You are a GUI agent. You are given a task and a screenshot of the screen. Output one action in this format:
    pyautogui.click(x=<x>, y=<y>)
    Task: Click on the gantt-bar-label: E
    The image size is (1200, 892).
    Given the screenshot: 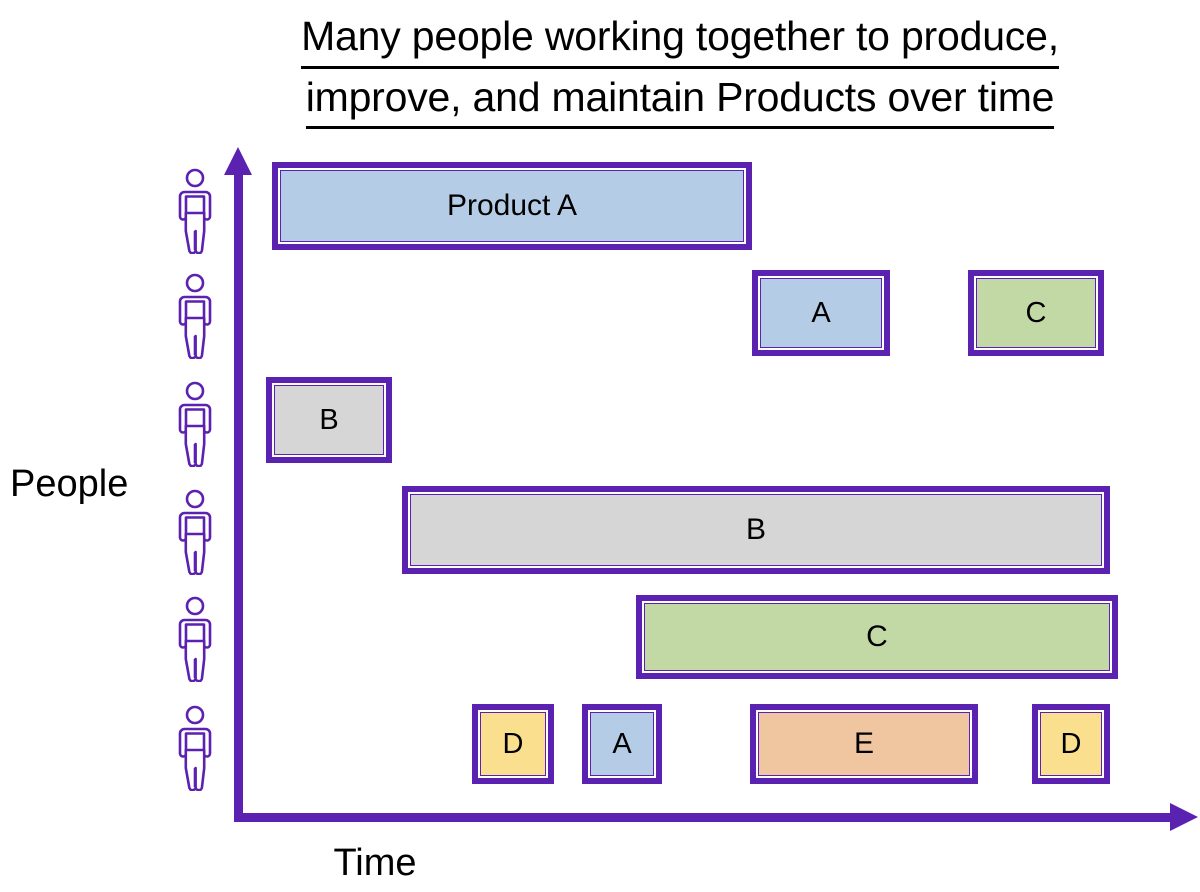 What is the action you would take?
    pyautogui.click(x=864, y=744)
    